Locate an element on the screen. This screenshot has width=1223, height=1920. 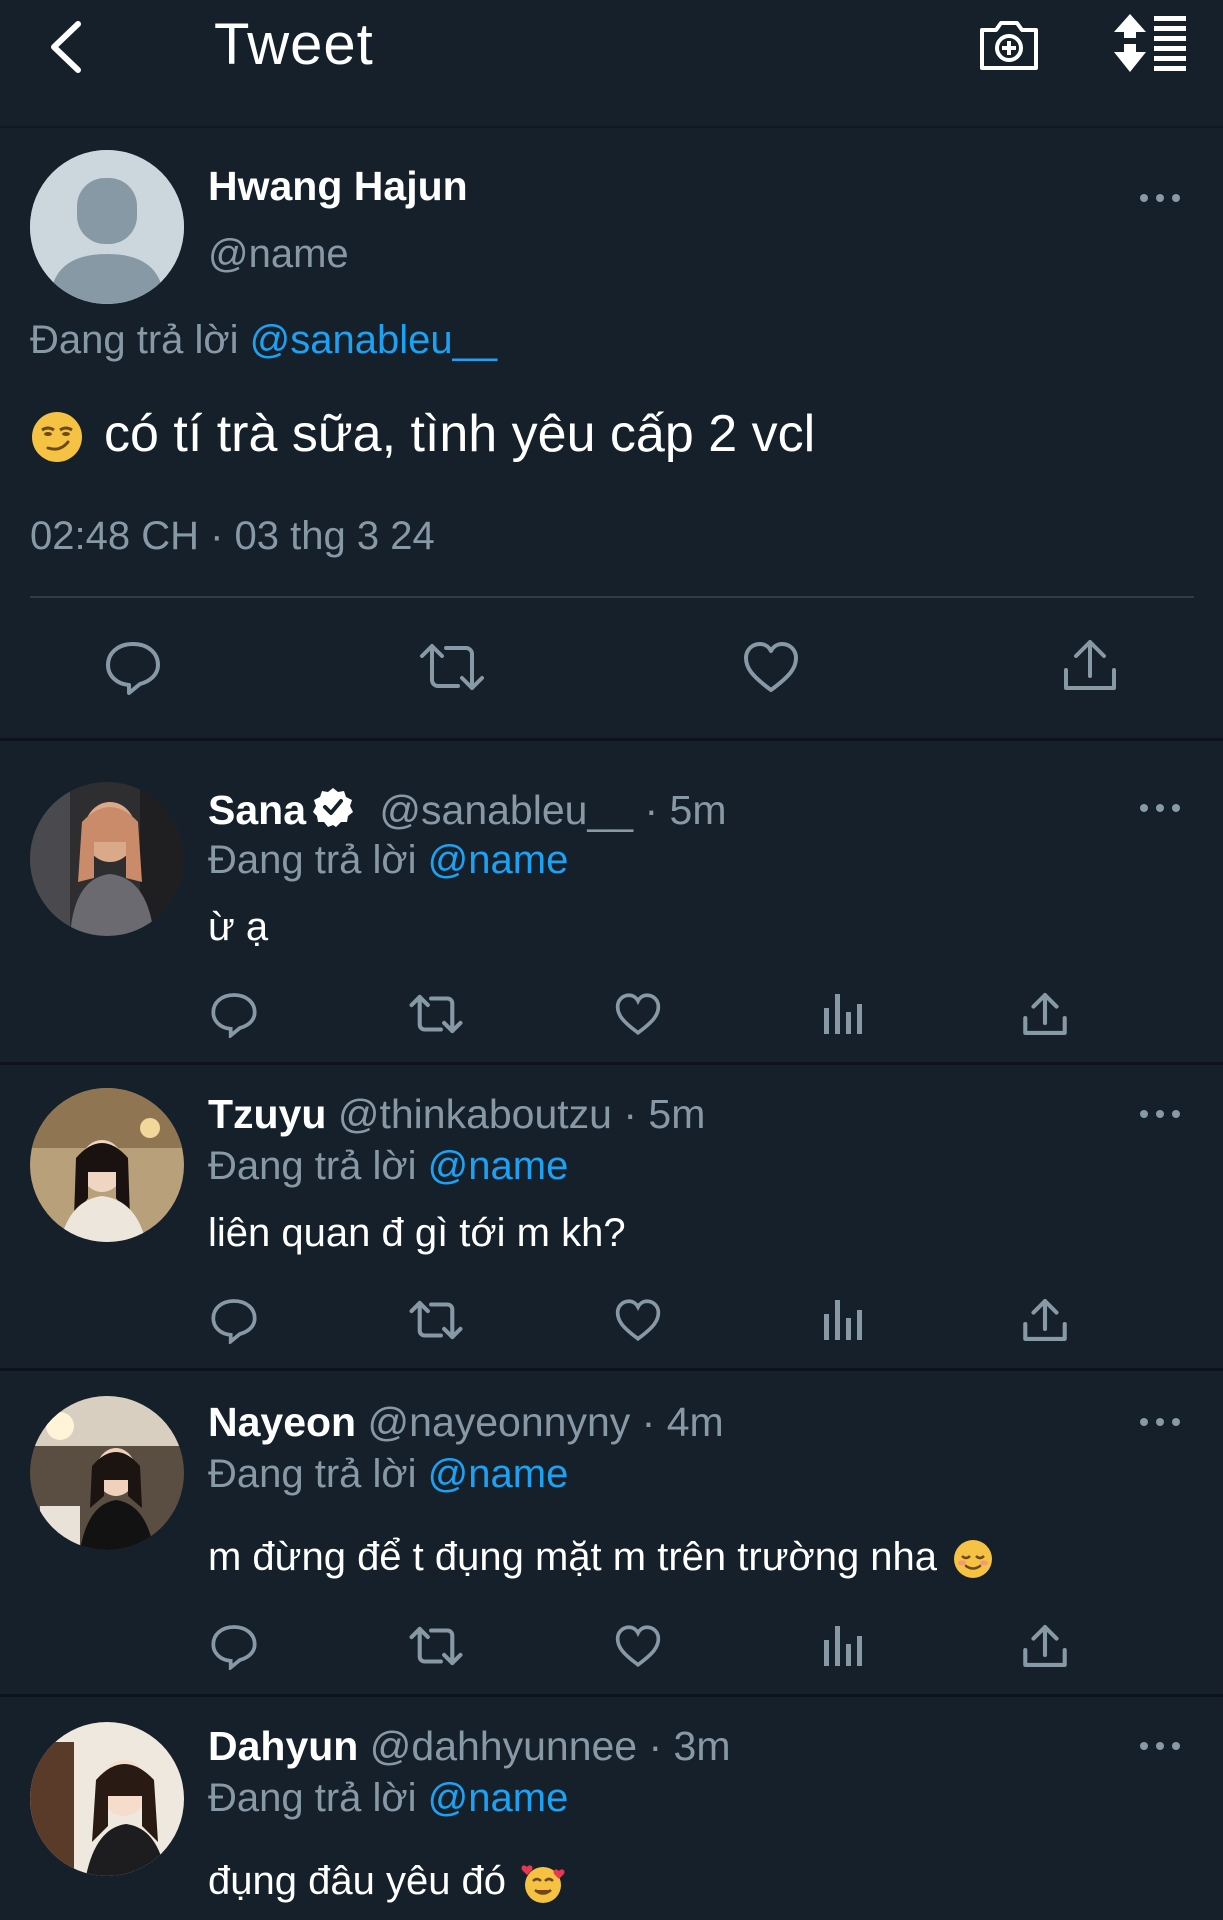
reply-header: Tzuyu @thinkaboutzu · 5m is located at coordinates (456, 1114).